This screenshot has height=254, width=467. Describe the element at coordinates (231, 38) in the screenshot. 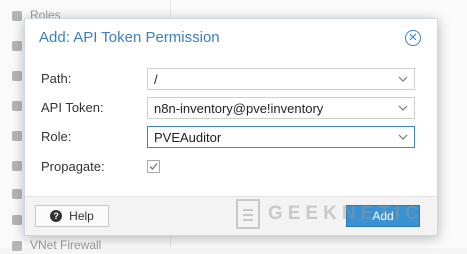

I see `dialog-header: Add: API Token Permission ✕` at that location.